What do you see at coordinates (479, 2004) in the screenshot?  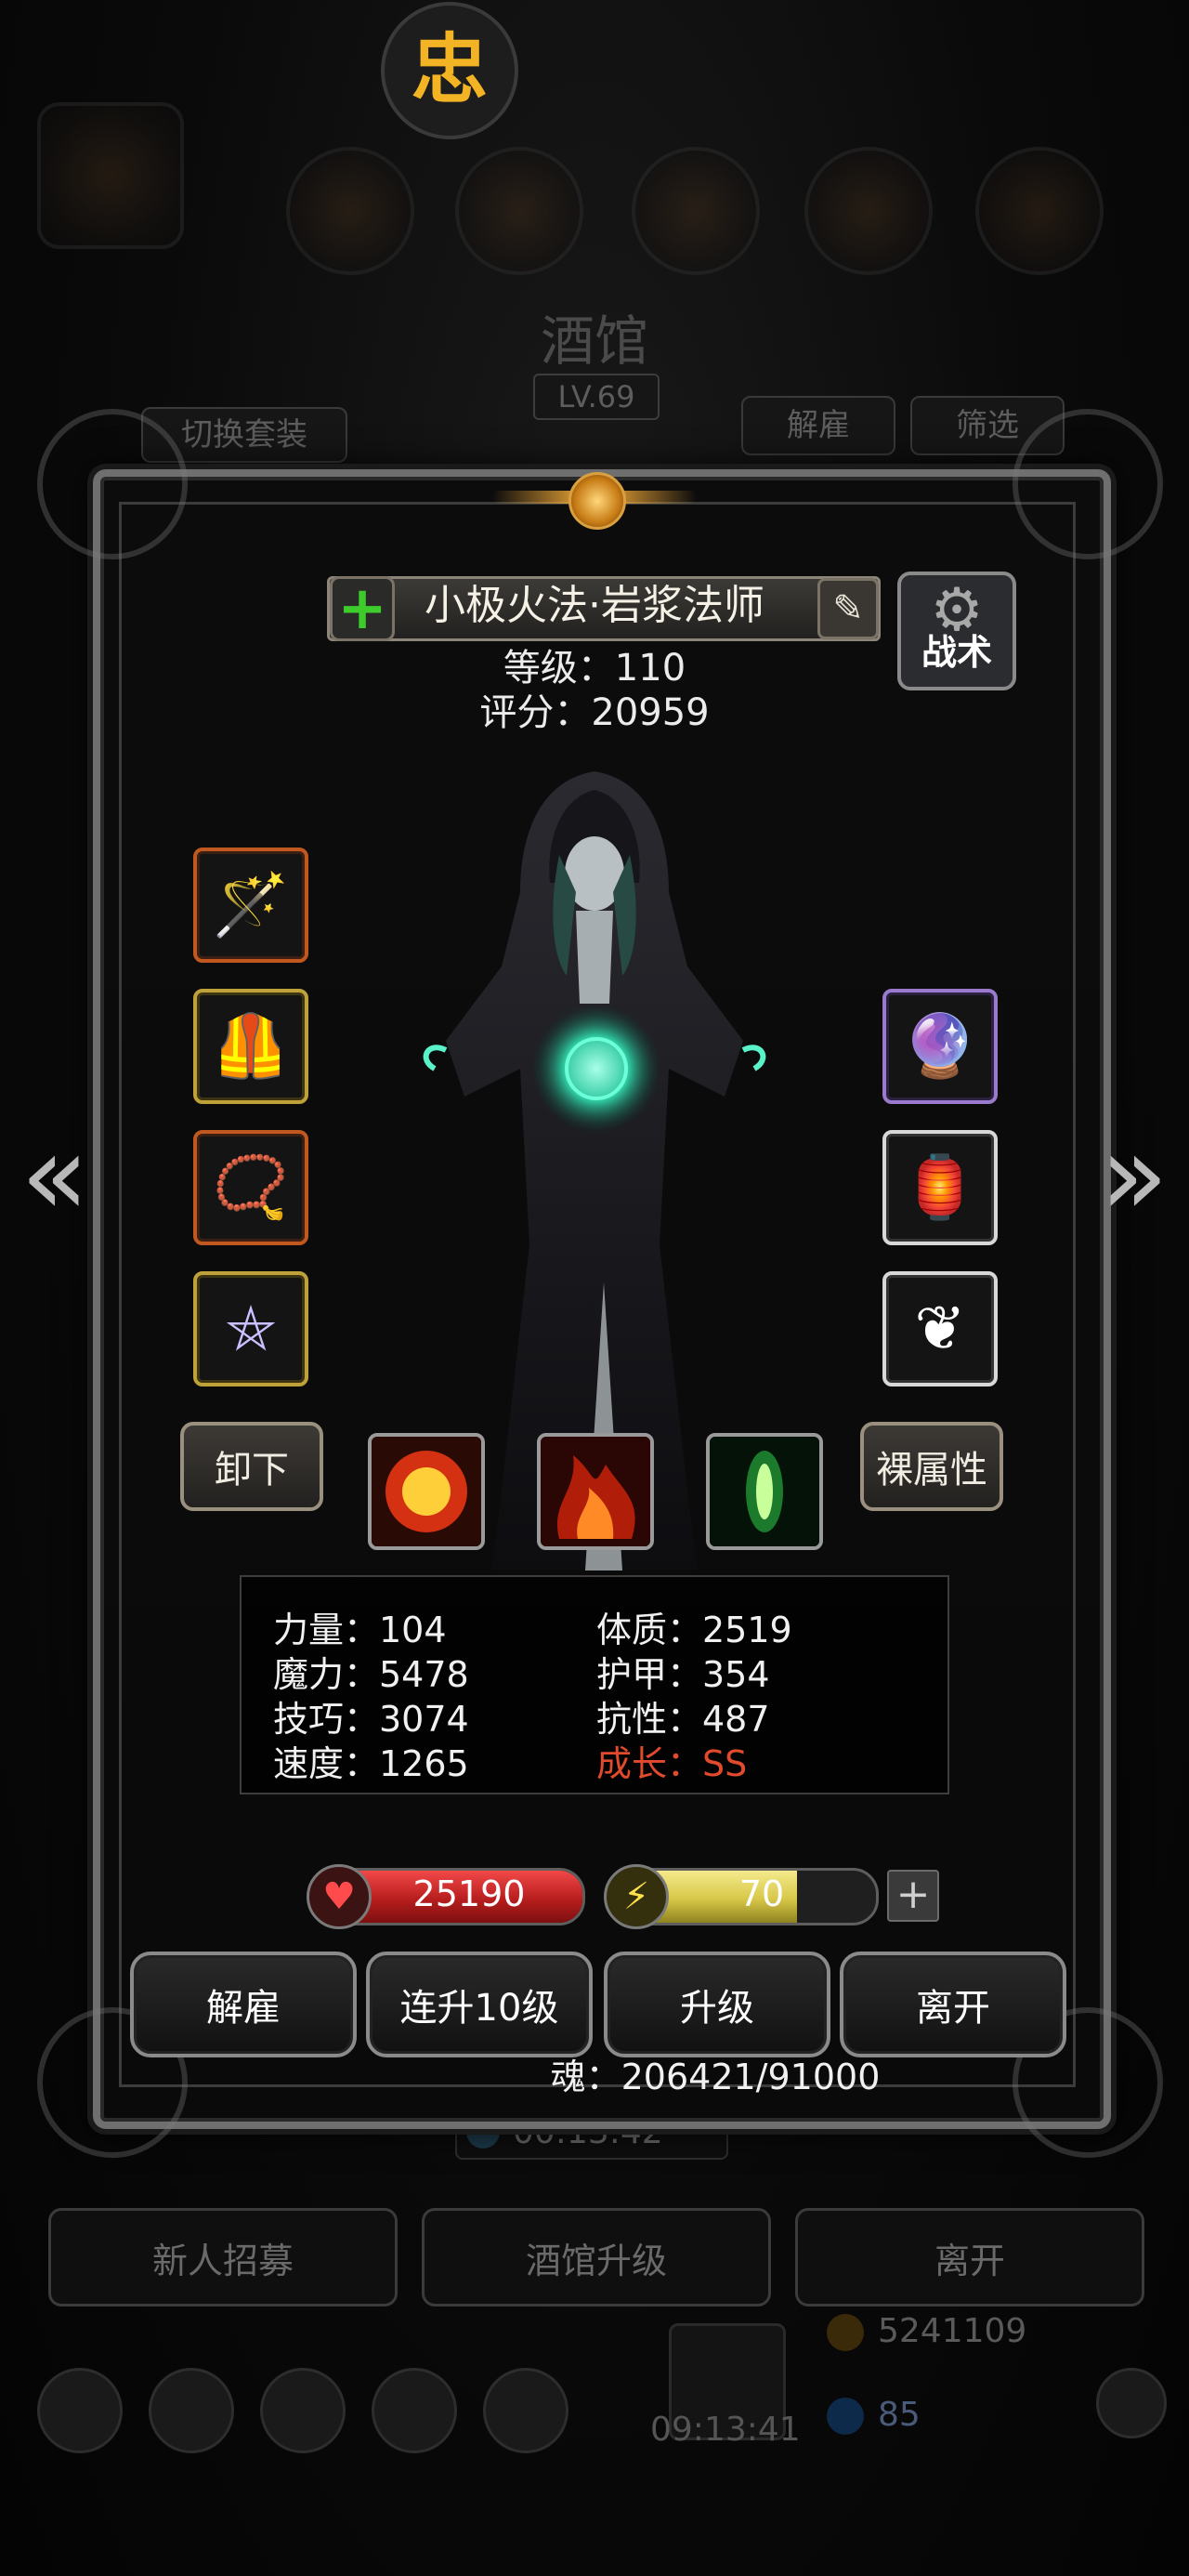 I see `upgrade-10-levels-button: 连升10级` at bounding box center [479, 2004].